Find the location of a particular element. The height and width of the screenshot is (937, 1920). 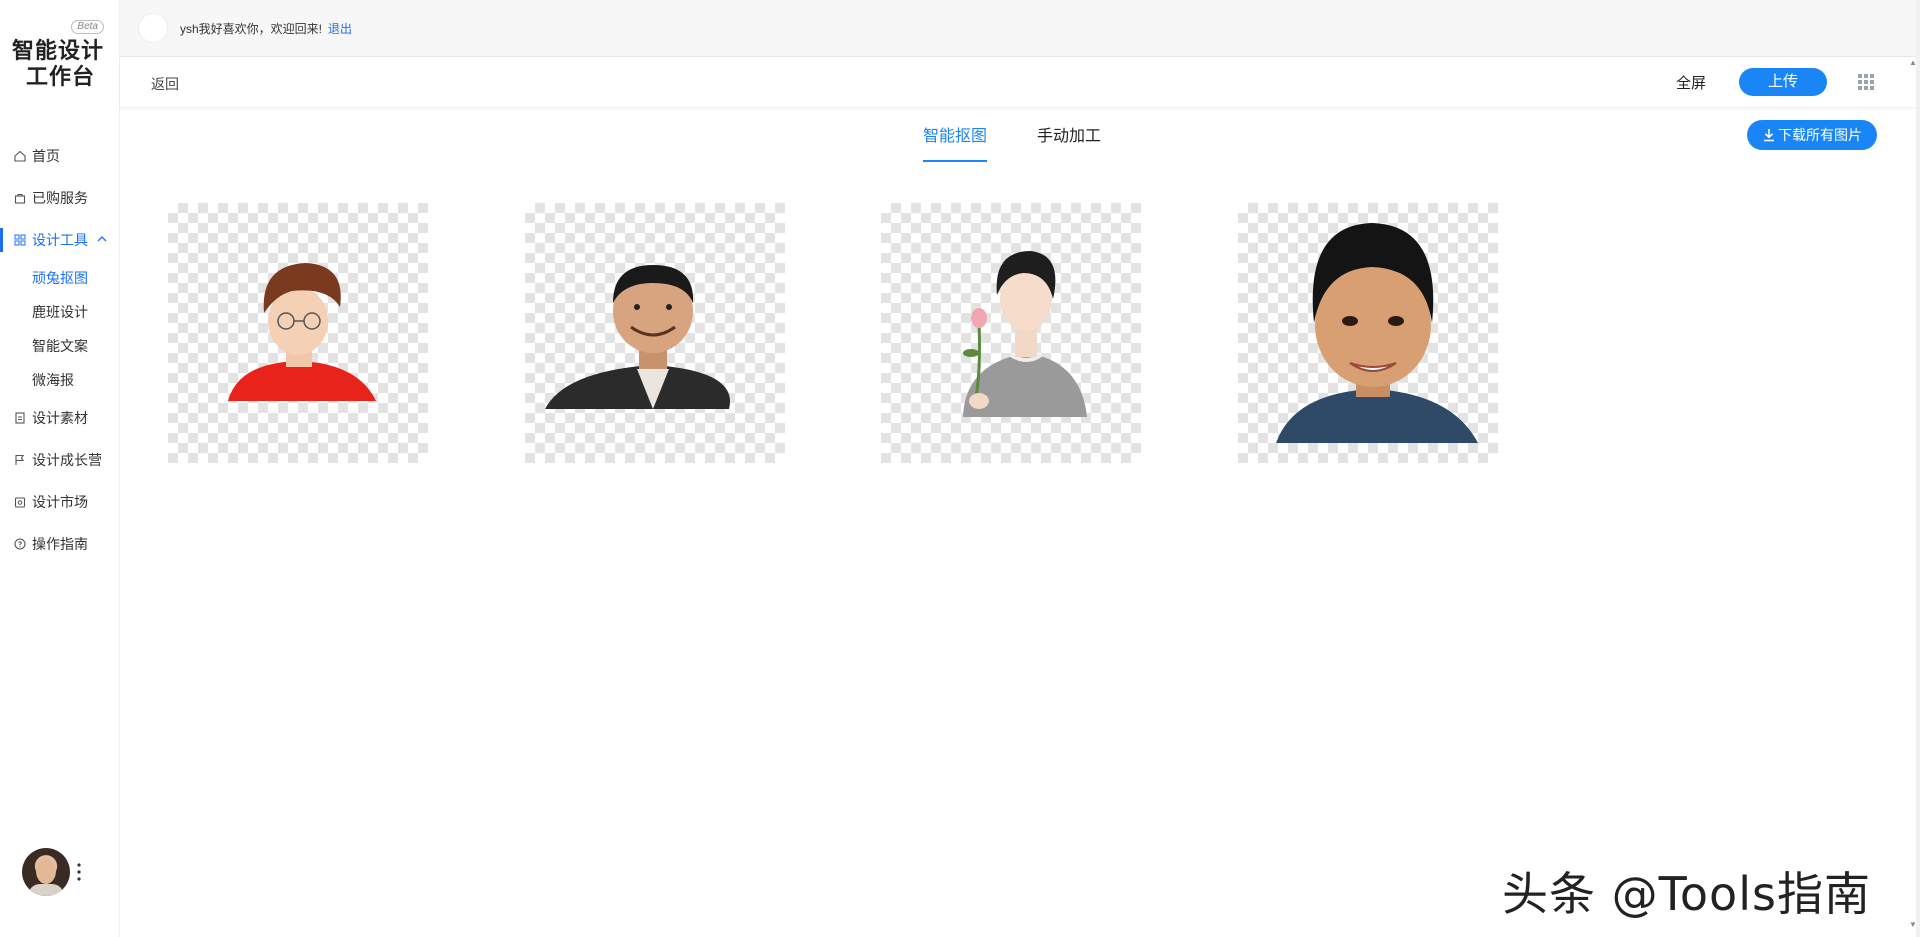

sidebar-subitem-poster: 微海报 is located at coordinates (59, 380).